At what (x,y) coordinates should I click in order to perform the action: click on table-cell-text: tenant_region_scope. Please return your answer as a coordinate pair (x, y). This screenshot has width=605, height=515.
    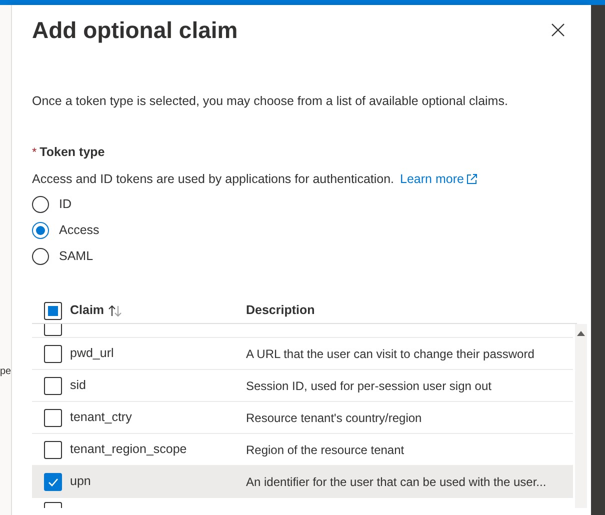
    Looking at the image, I should click on (129, 449).